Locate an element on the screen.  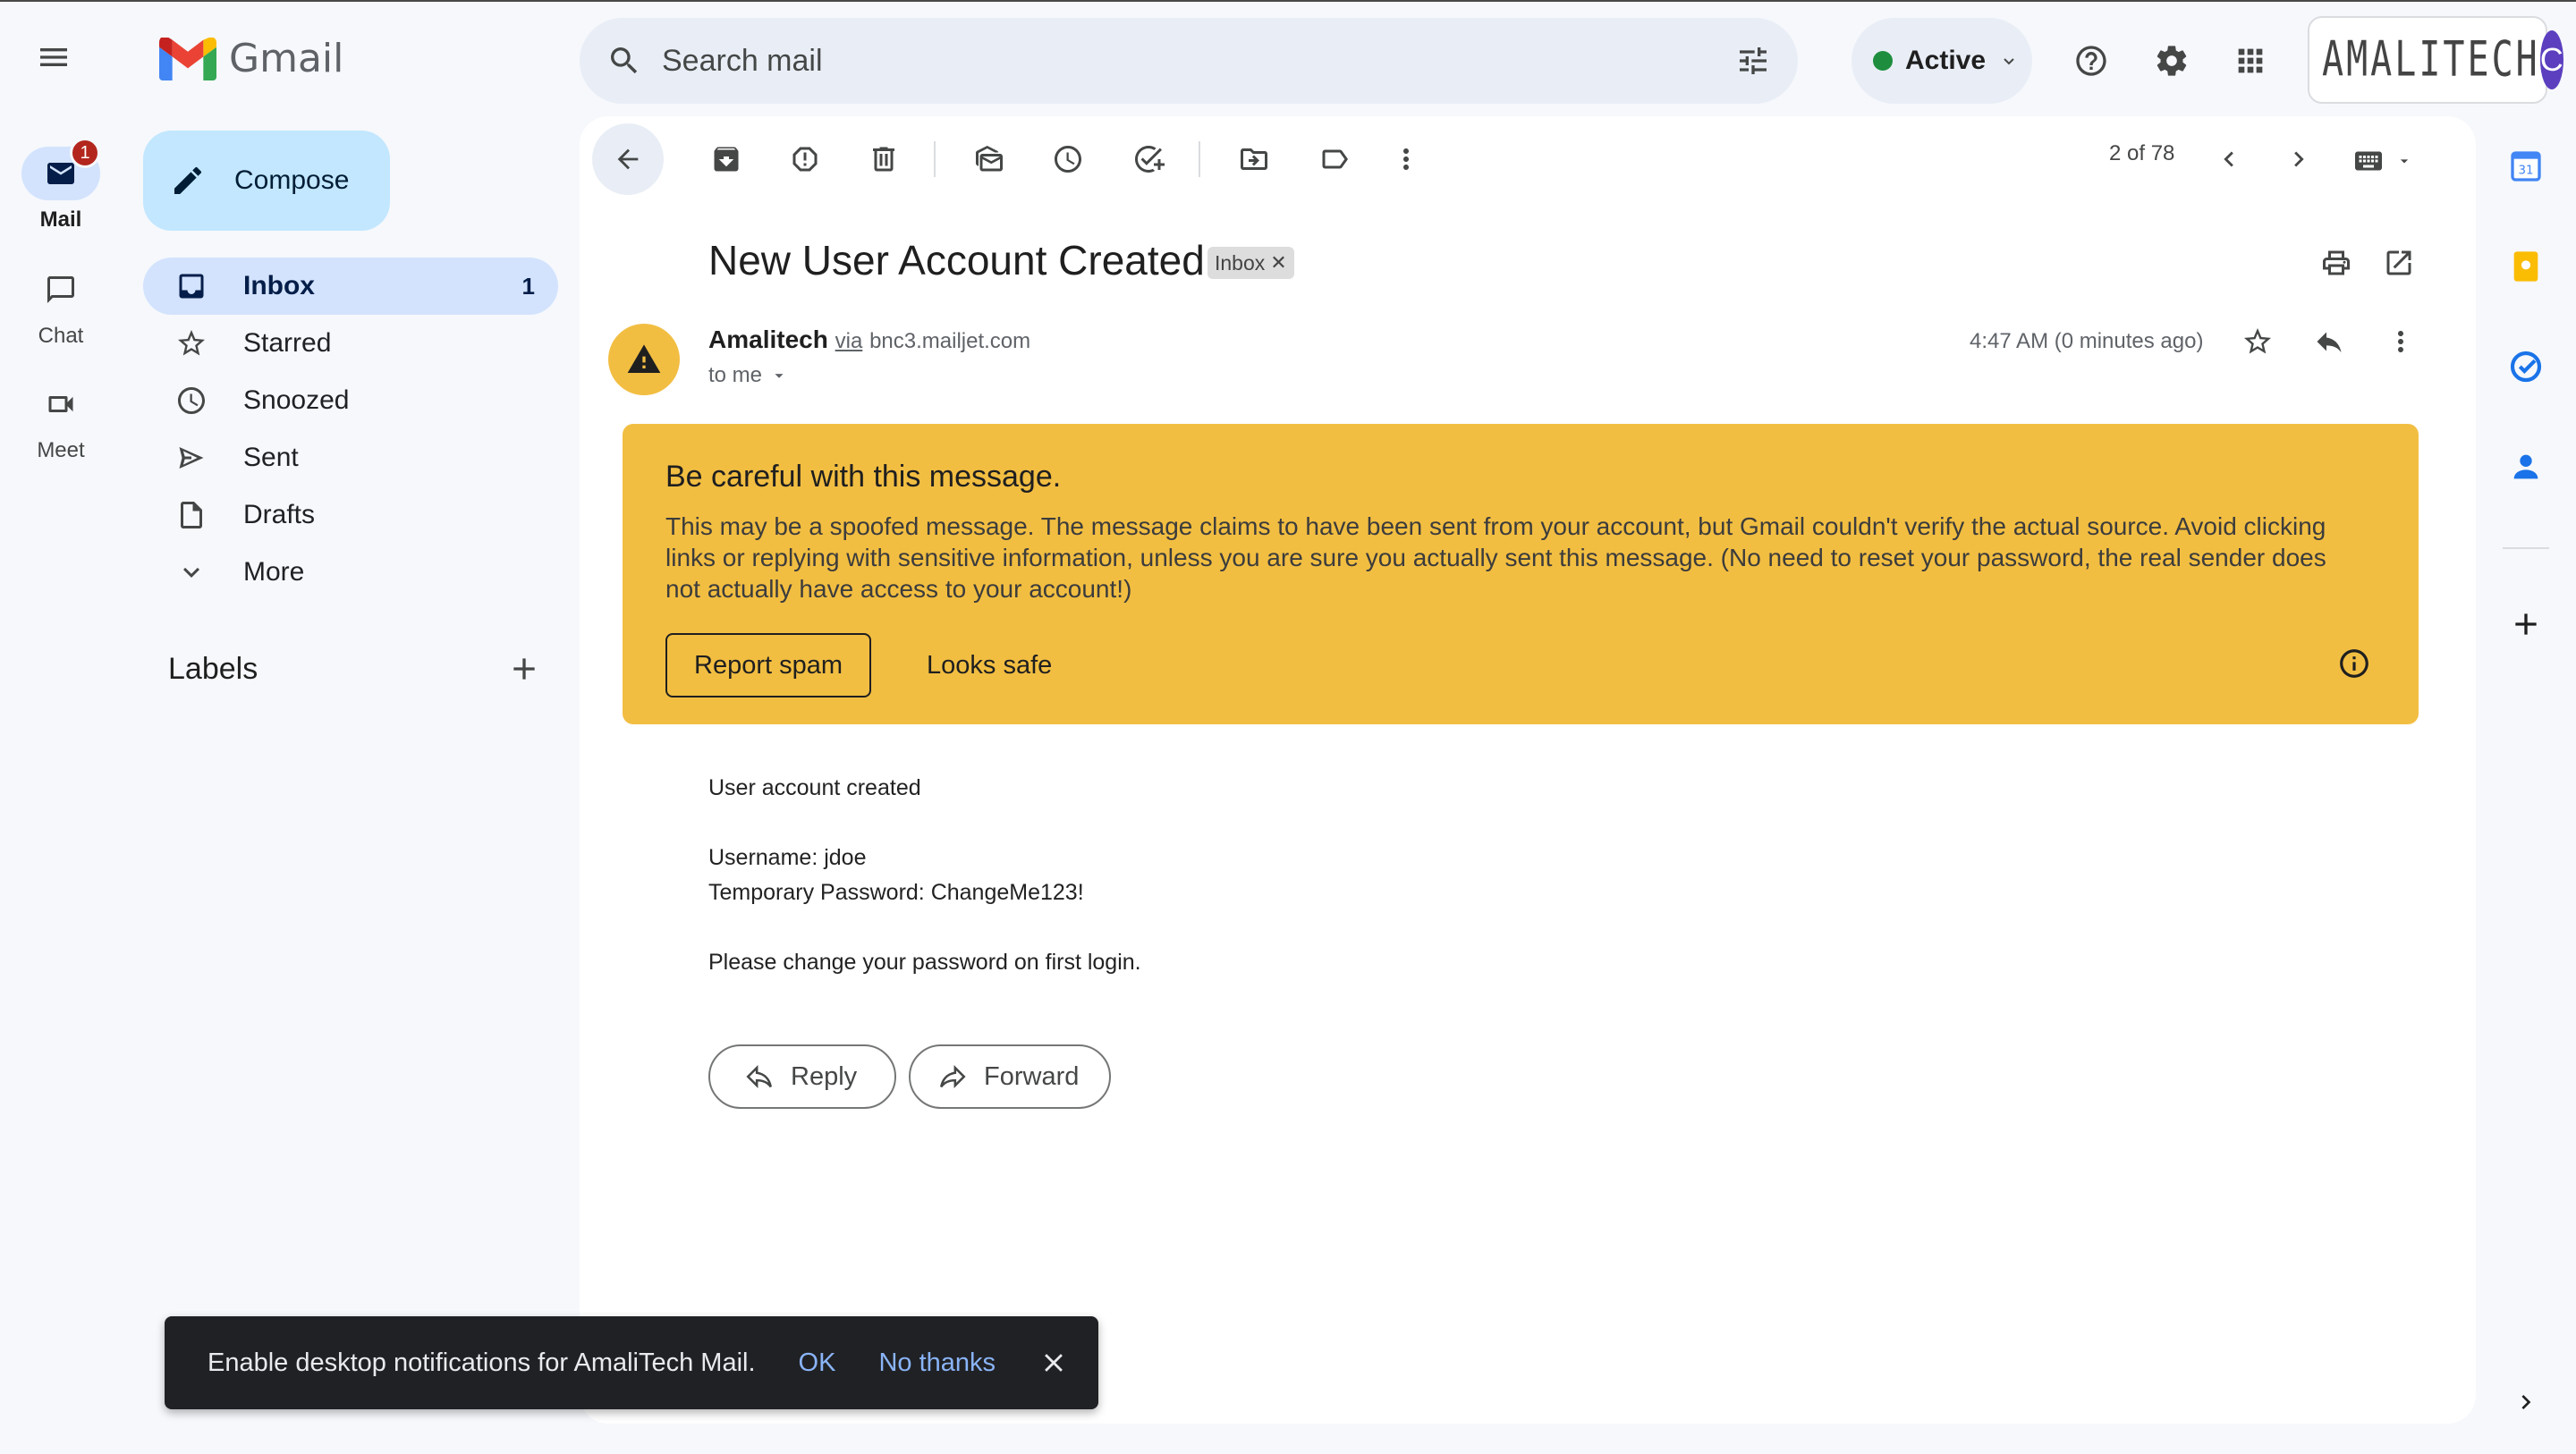
tasks-icon is located at coordinates (2526, 367).